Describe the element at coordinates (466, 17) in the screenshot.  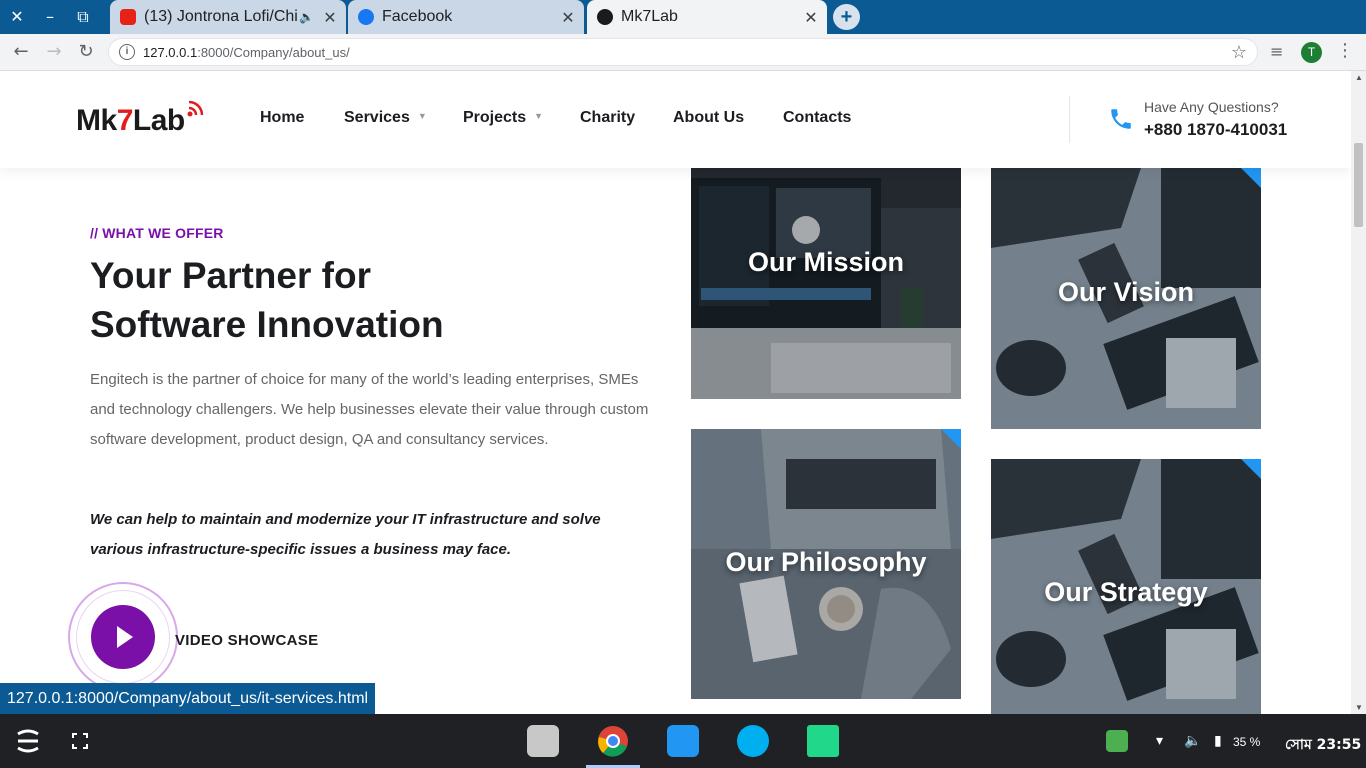
I see `tab-facebook: Facebook ✕` at that location.